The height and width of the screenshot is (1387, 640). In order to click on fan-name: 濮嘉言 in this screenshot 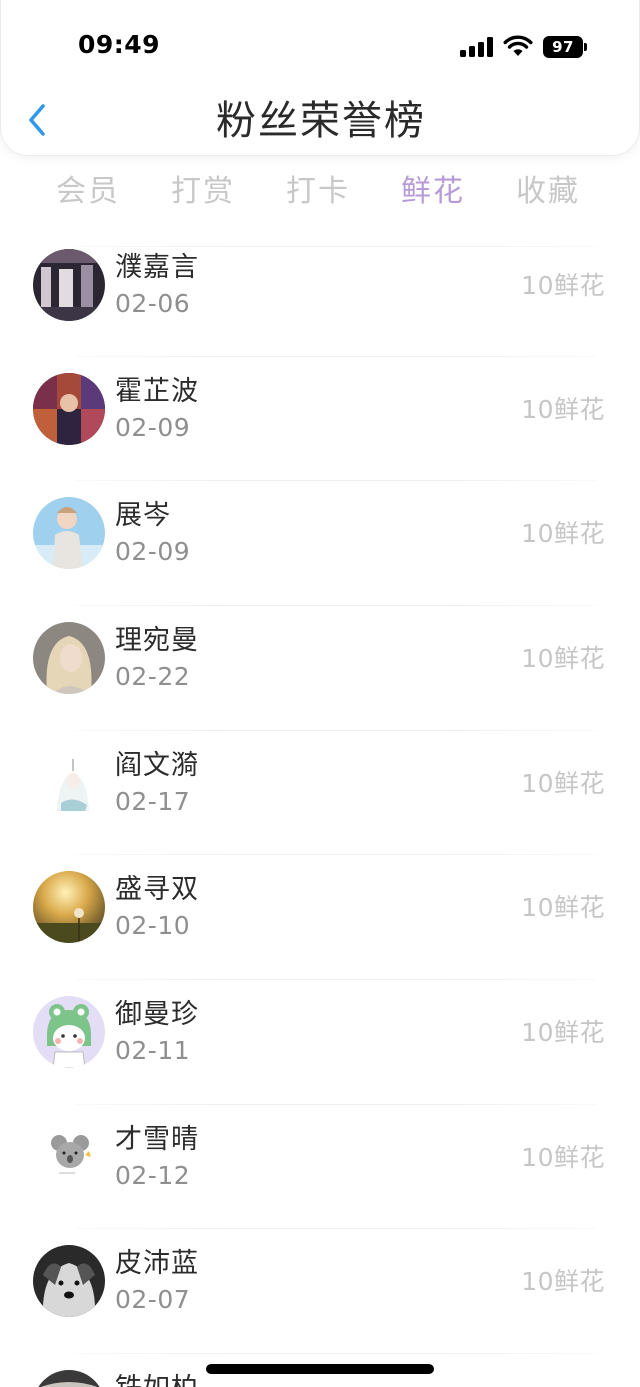, I will do `click(157, 267)`.